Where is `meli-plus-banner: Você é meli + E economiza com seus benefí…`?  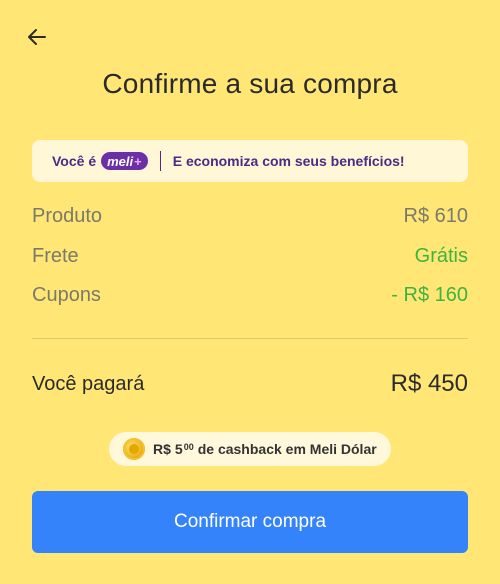 meli-plus-banner: Você é meli + E economiza com seus benefí… is located at coordinates (250, 161).